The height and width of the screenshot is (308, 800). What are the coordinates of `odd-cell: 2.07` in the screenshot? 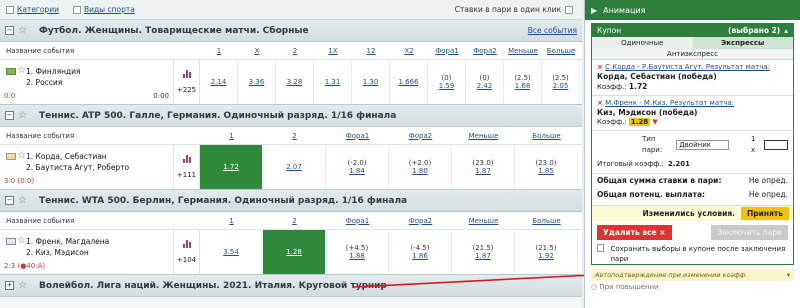 It's located at (294, 167).